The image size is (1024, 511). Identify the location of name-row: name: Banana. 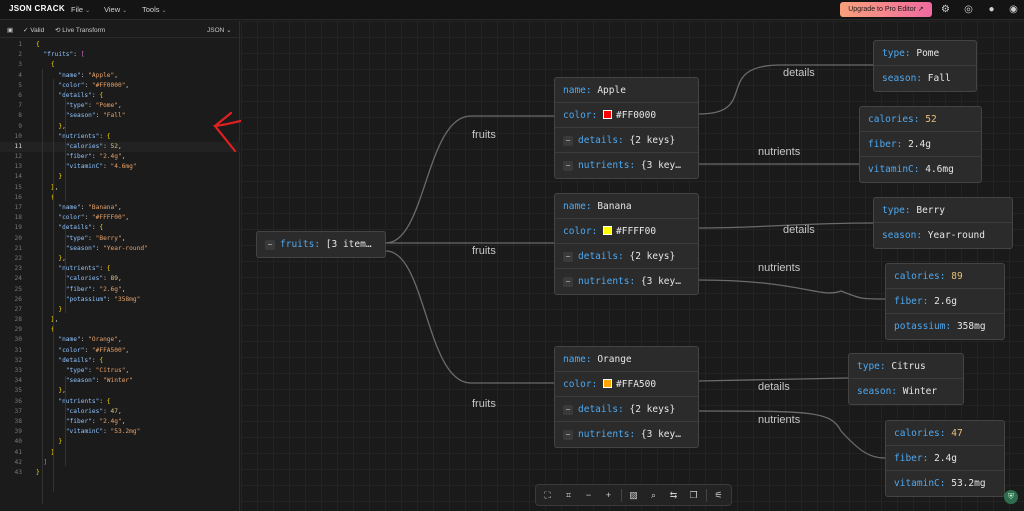
(626, 206).